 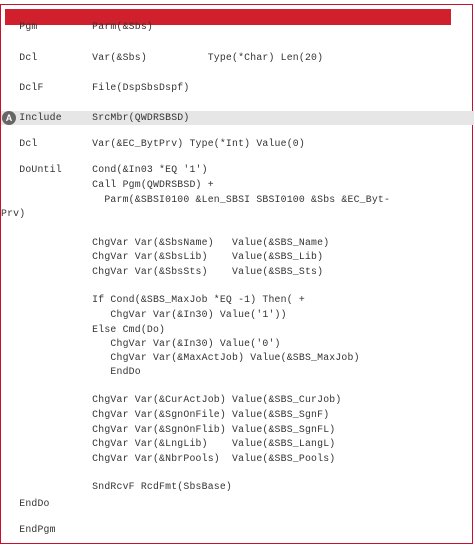 What do you see at coordinates (153, 299) in the screenshot?
I see `code-line: If Cond(&SBS_MaxJob *EQ -1) Then( +` at bounding box center [153, 299].